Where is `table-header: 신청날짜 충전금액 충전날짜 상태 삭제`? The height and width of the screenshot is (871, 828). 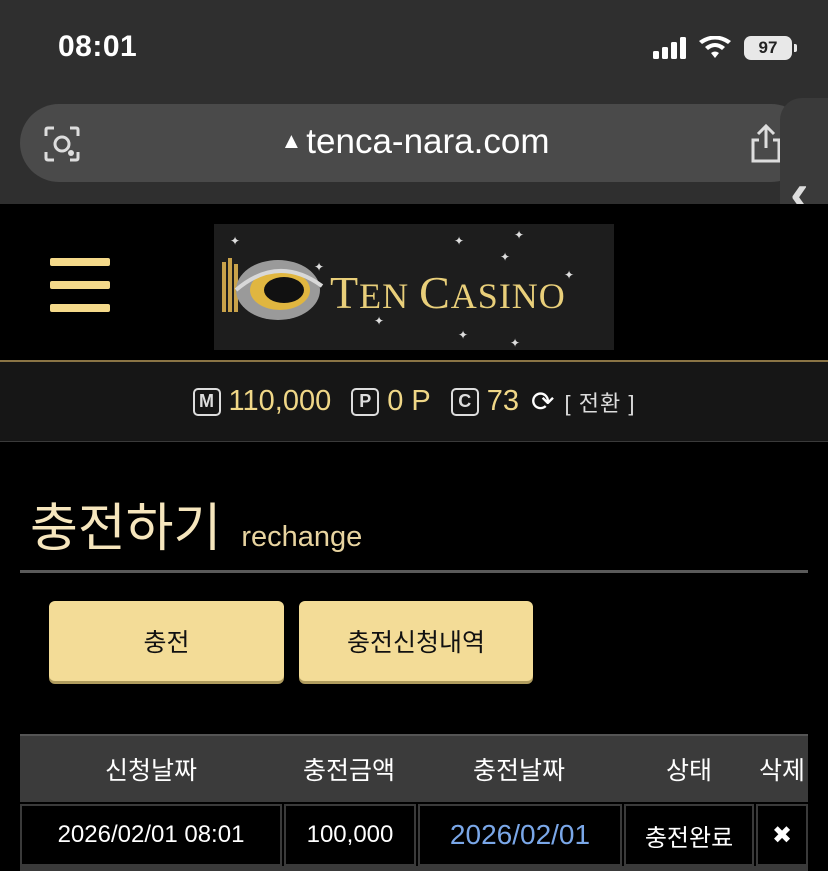 table-header: 신청날짜 충전금액 충전날짜 상태 삭제 is located at coordinates (414, 768).